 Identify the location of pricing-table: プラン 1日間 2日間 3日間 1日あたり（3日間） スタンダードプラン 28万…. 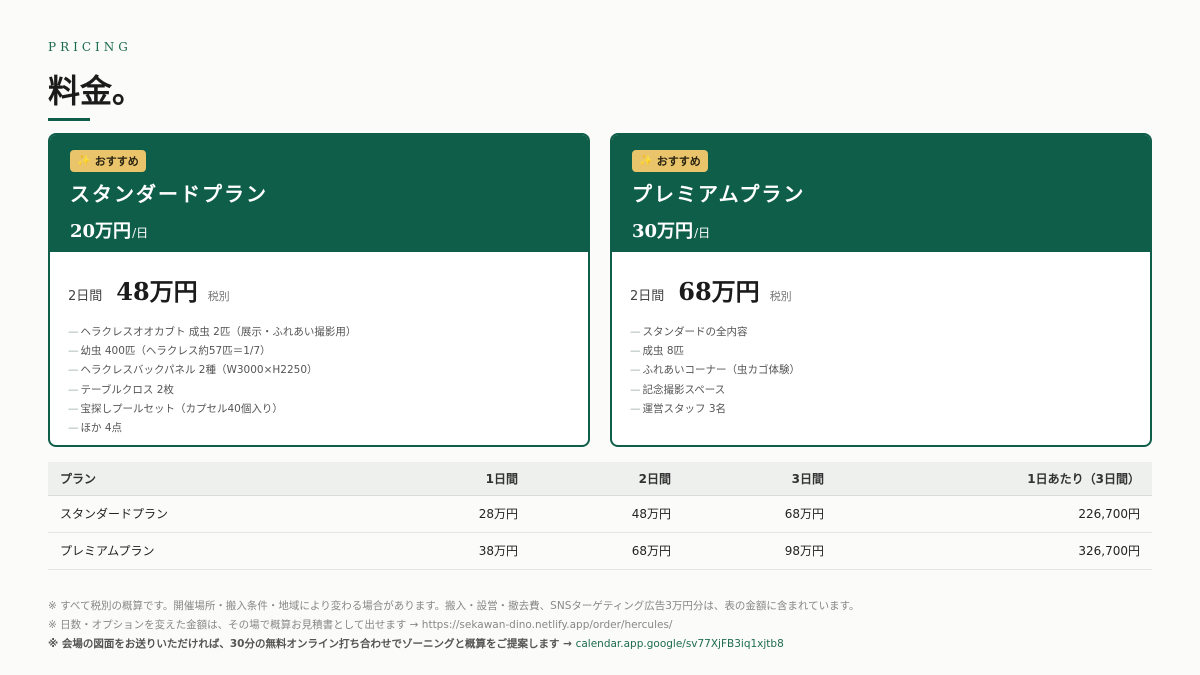
(600, 516).